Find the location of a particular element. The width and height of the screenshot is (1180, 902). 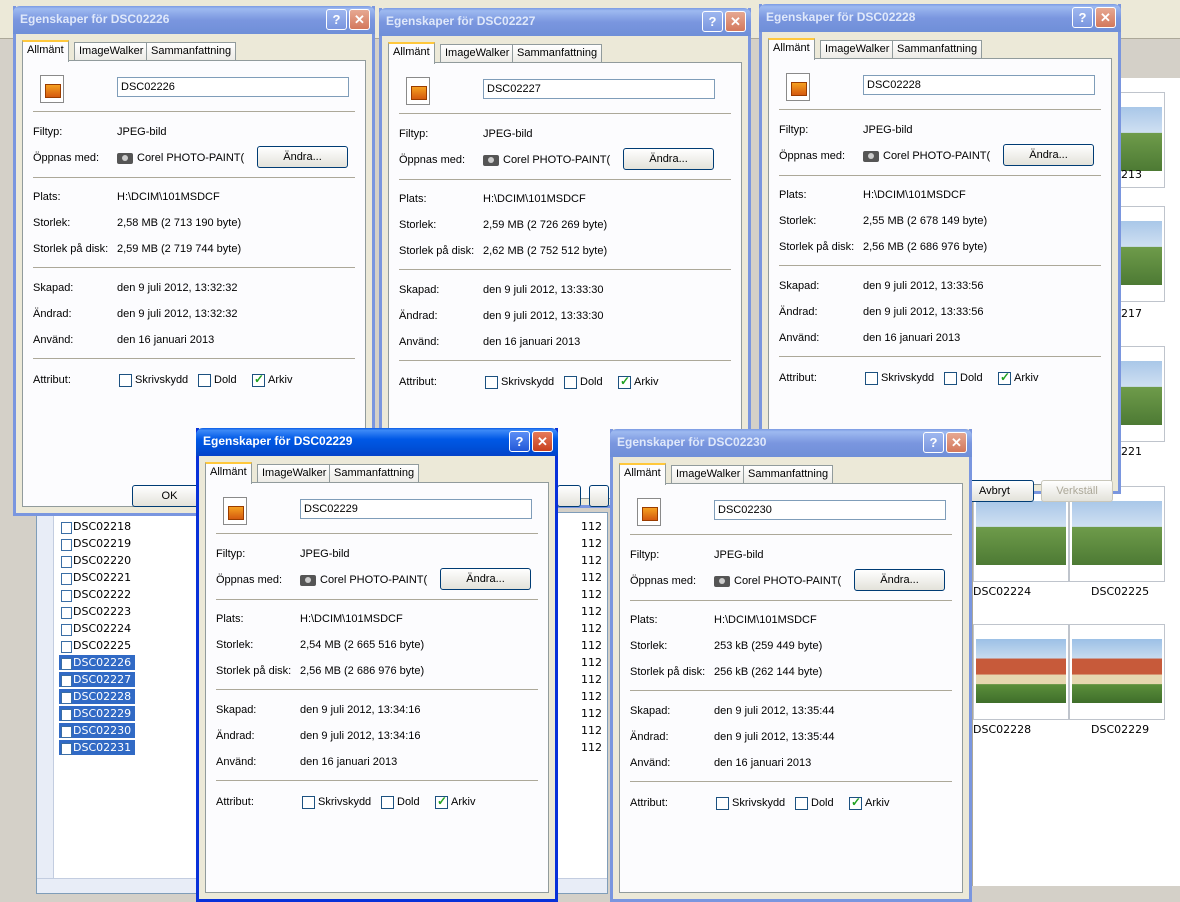

dialog-titlebar: Egenskaper för DSC02226 ? ✕ is located at coordinates (194, 20).